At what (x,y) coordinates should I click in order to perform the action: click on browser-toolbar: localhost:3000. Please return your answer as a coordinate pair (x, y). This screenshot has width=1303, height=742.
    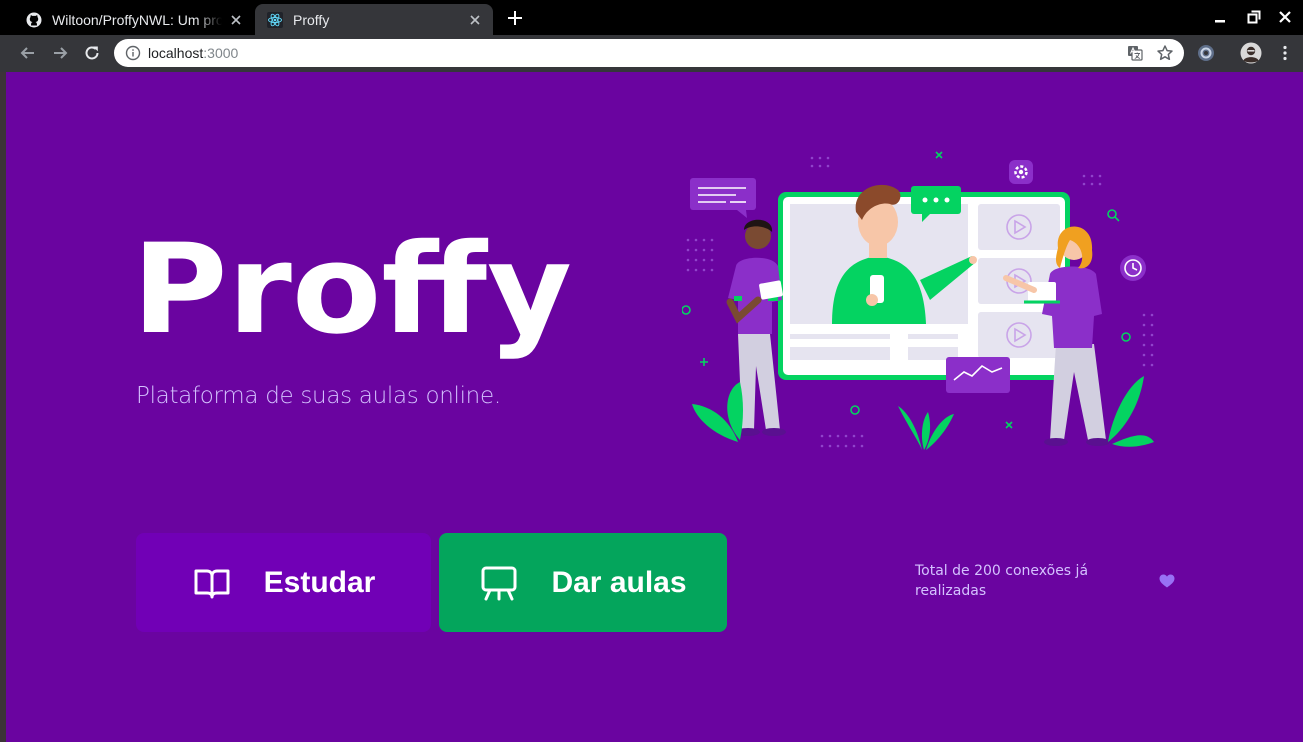
    Looking at the image, I should click on (651, 53).